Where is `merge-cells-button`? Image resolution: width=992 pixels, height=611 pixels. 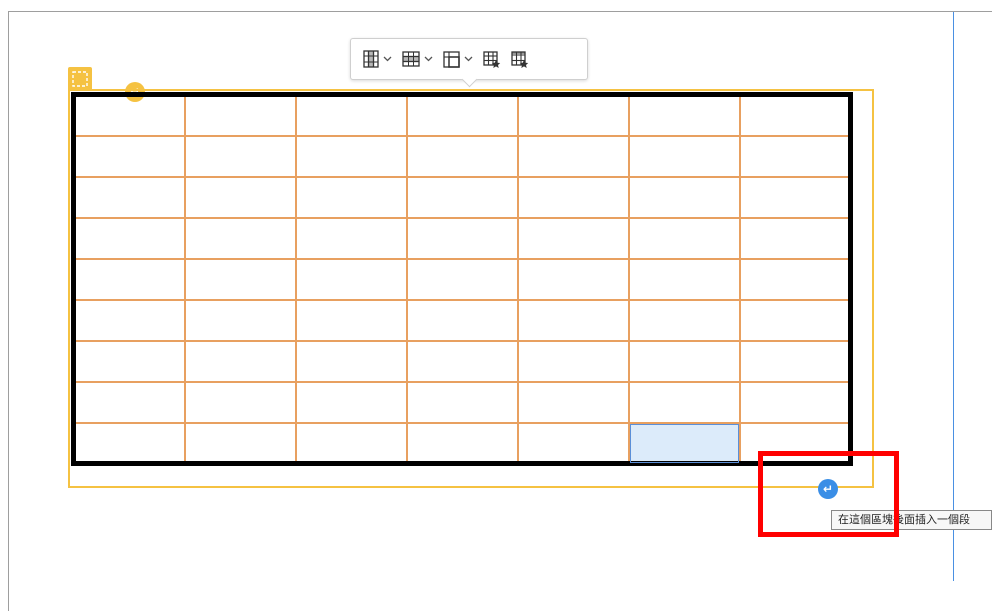 merge-cells-button is located at coordinates (458, 59).